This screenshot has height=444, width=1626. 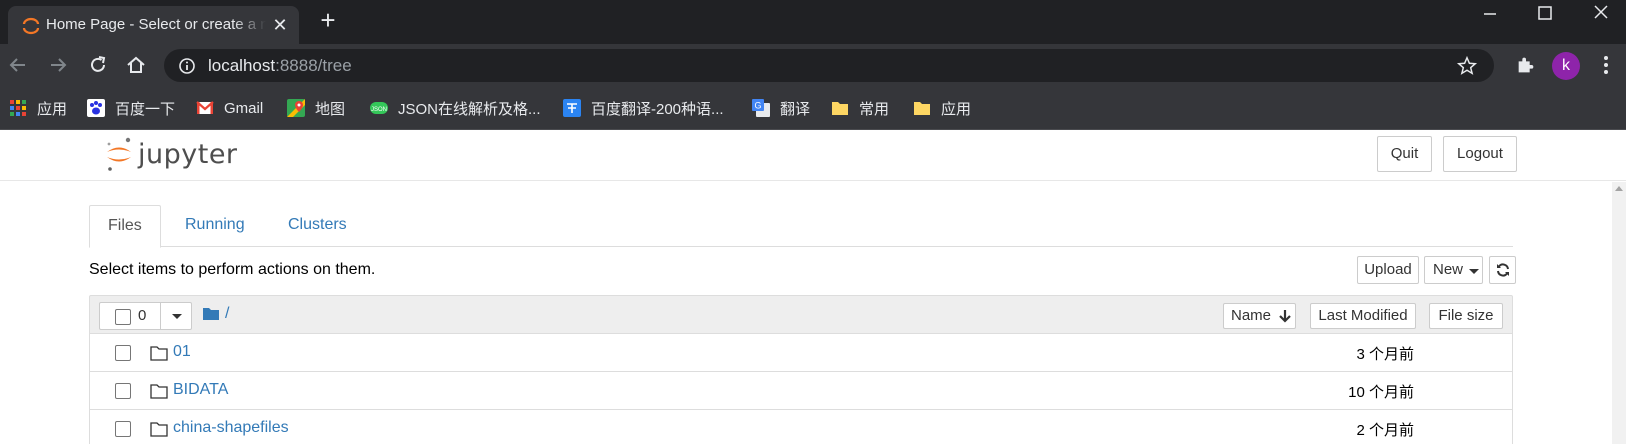 I want to click on minimize-icon, so click(x=1490, y=14).